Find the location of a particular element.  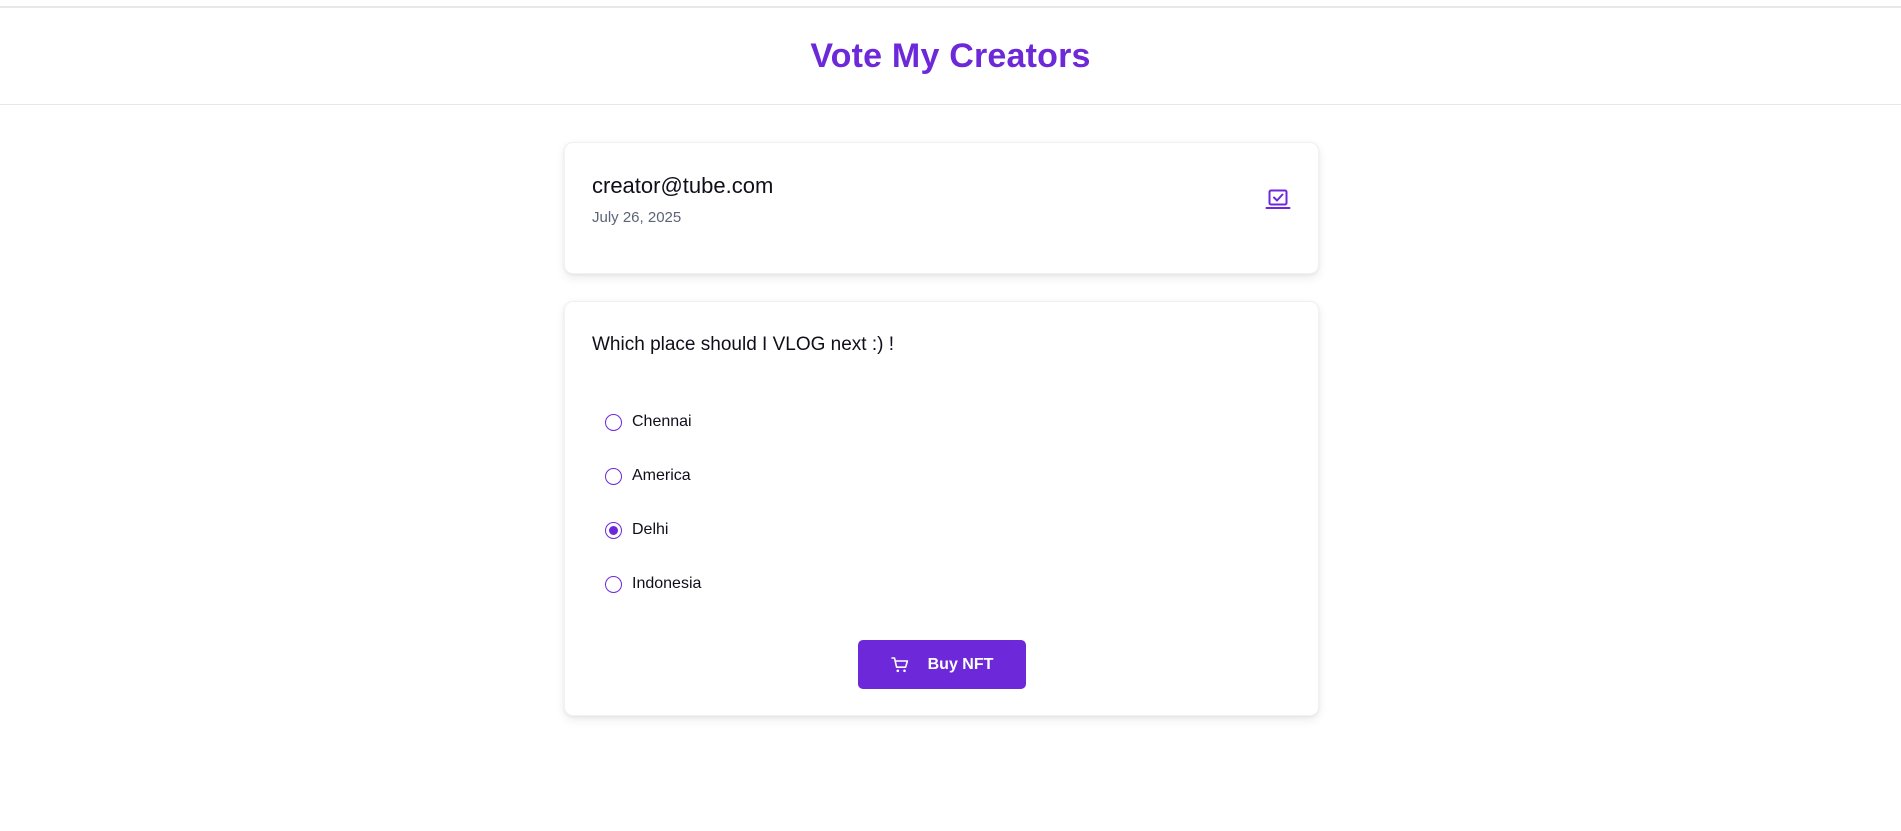

poll-option-delhi: Delhi is located at coordinates (653, 530).